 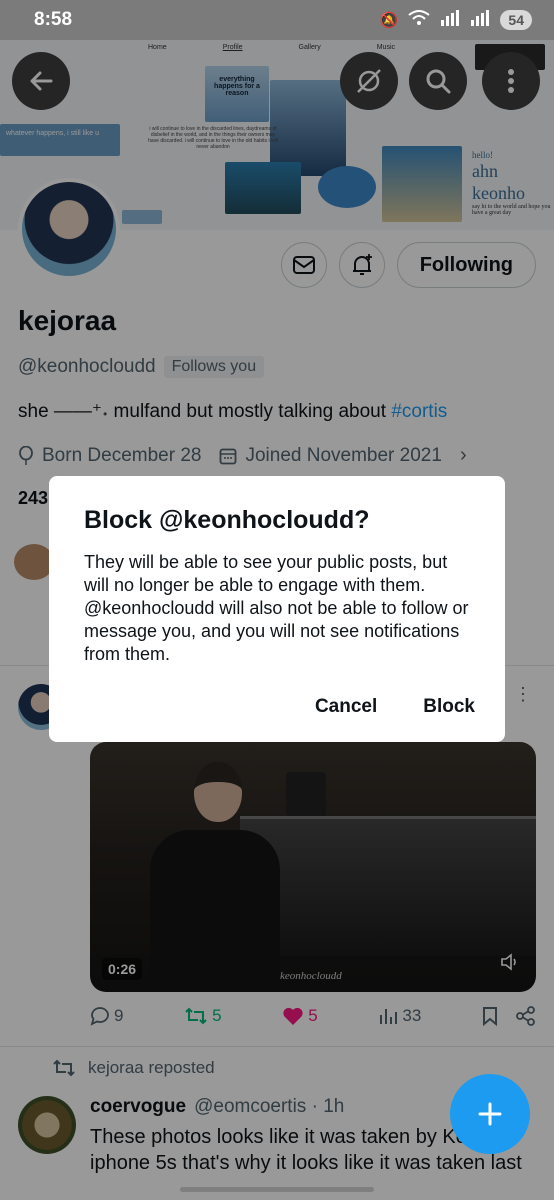 I want to click on status-bar: 8:58 🔕 54, so click(x=277, y=20).